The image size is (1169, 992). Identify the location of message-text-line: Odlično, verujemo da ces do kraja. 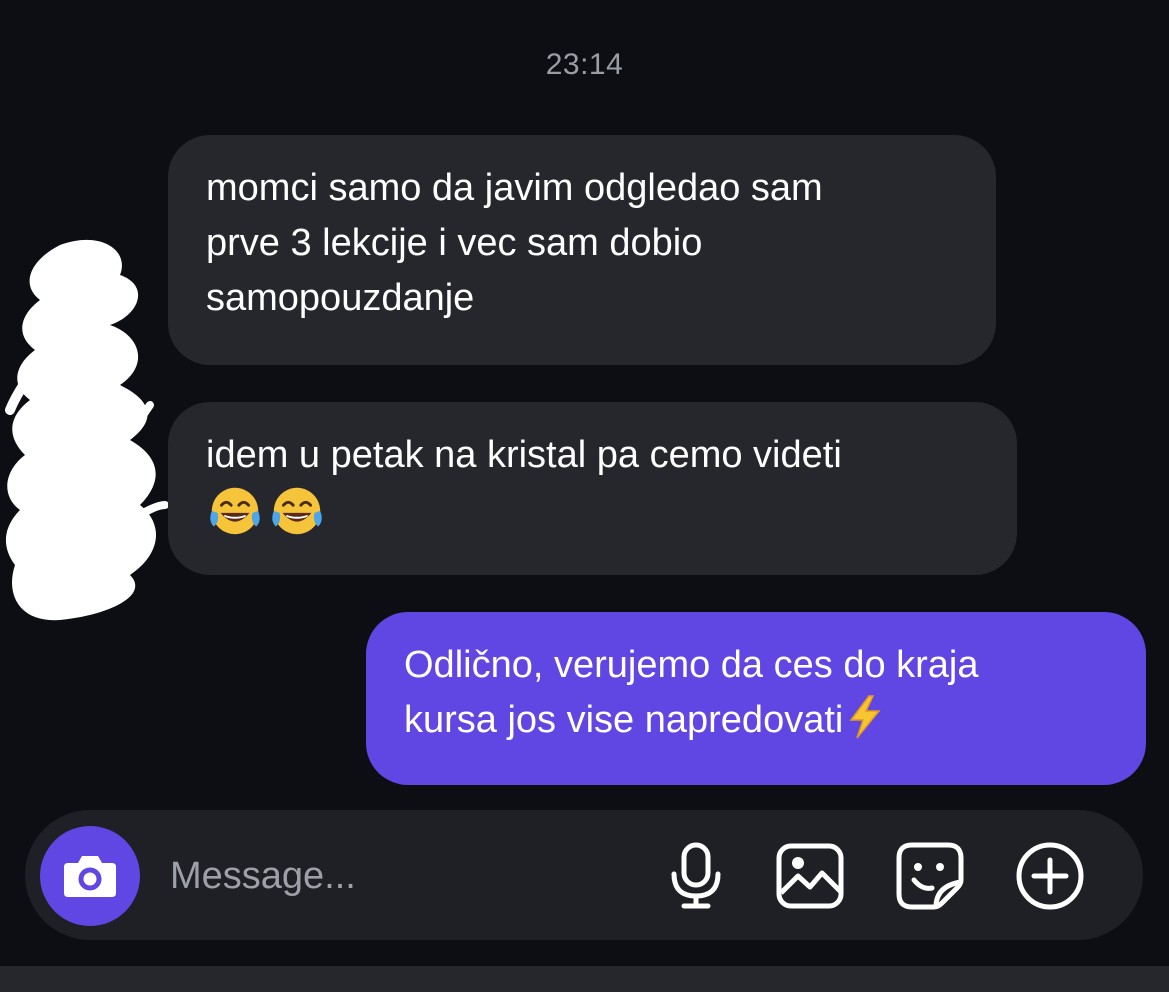
(691, 665).